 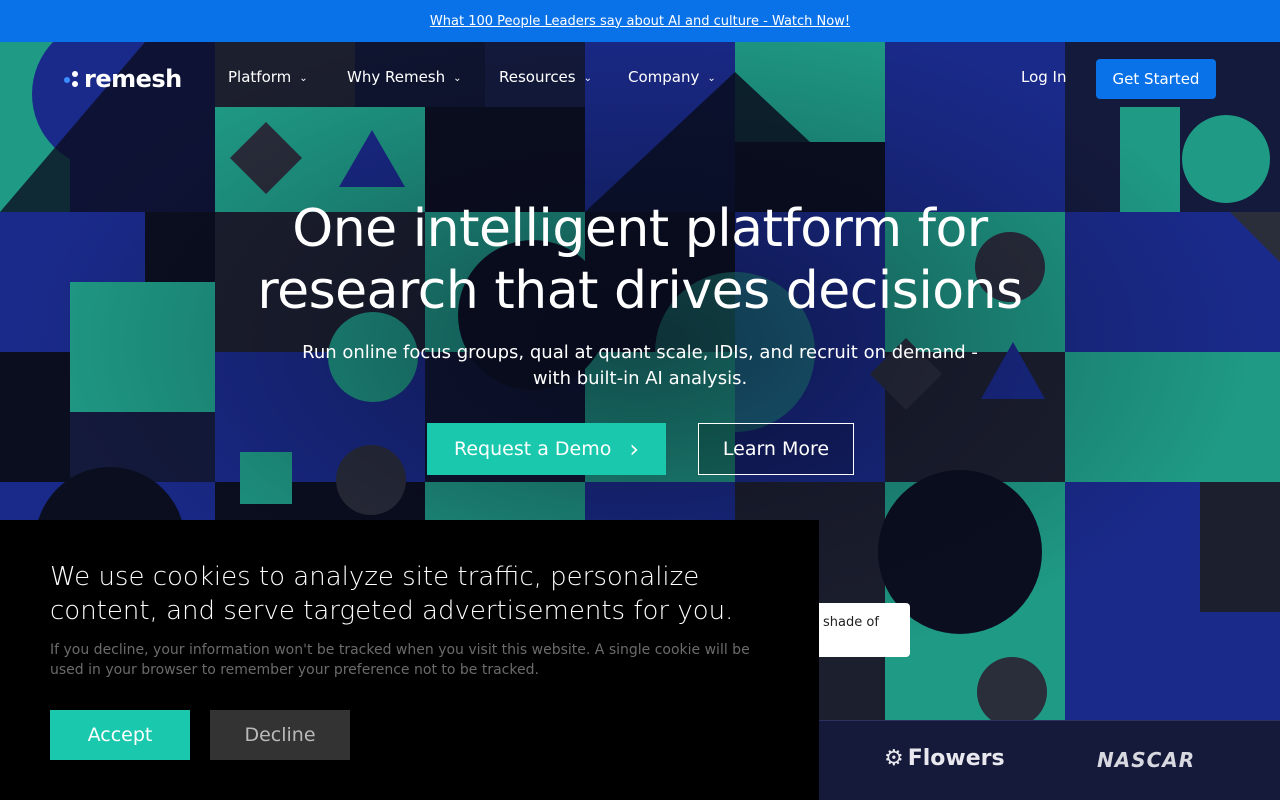 What do you see at coordinates (1044, 77) in the screenshot?
I see `login-link: Log In` at bounding box center [1044, 77].